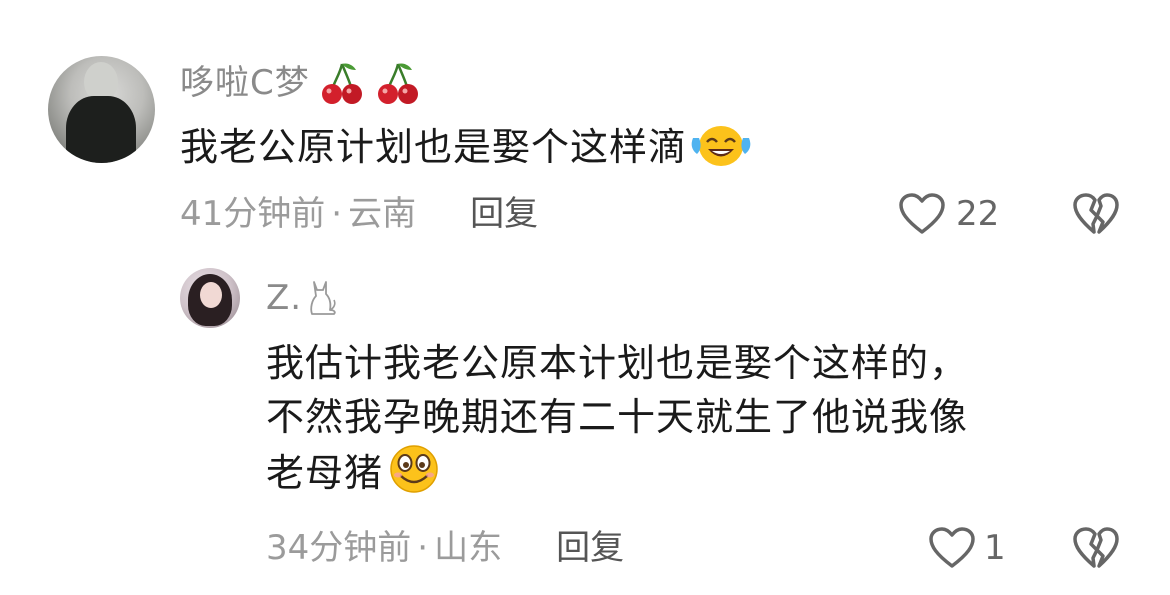 The width and height of the screenshot is (1170, 595). Describe the element at coordinates (414, 476) in the screenshot. I see `smiley-emoji` at that location.